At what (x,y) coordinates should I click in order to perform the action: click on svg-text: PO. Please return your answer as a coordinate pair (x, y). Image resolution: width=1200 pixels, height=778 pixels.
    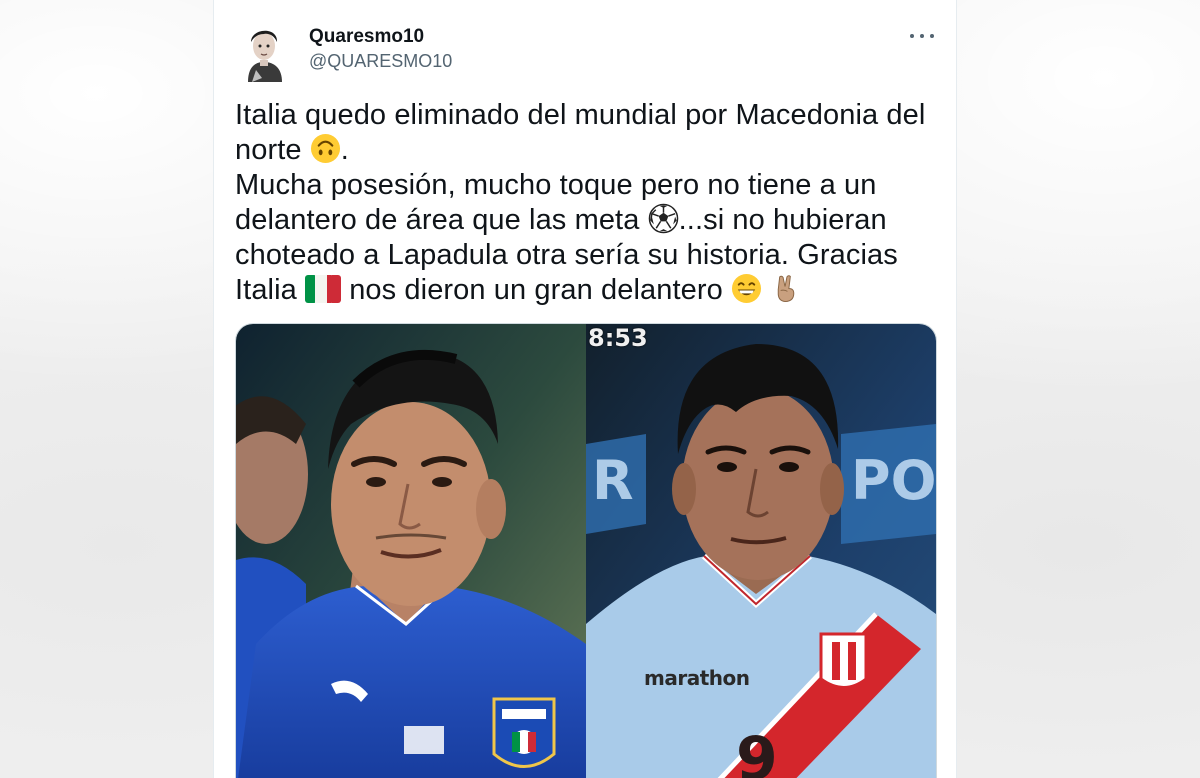
    Looking at the image, I should click on (893, 480).